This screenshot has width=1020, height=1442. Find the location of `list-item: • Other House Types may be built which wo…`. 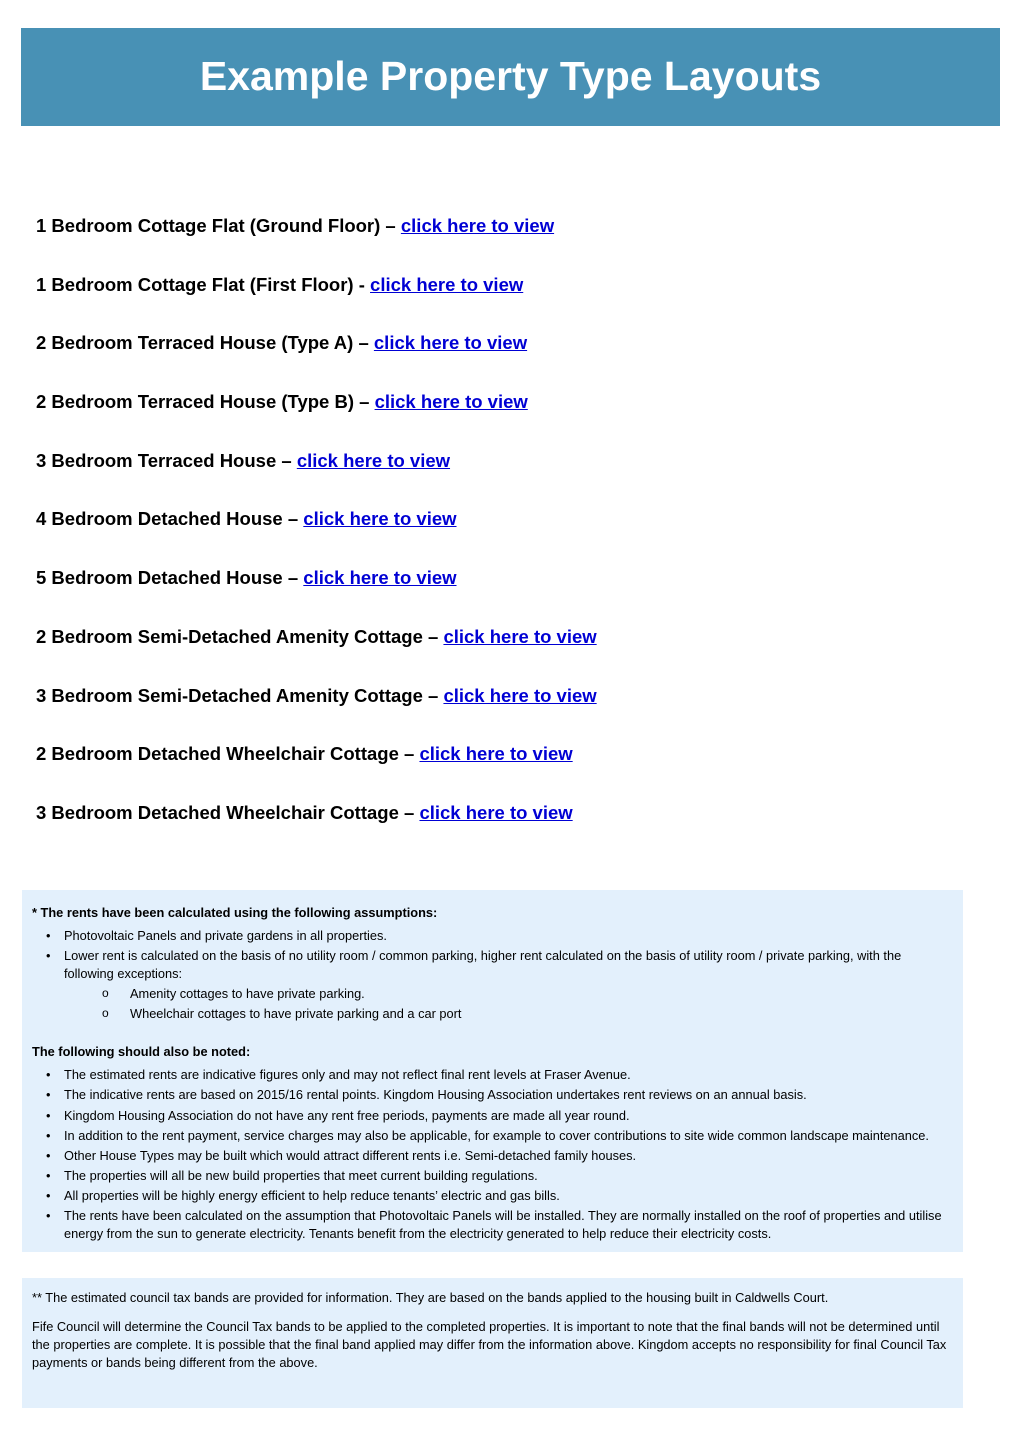

list-item: • Other House Types may be built which wo… is located at coordinates (489, 1156).